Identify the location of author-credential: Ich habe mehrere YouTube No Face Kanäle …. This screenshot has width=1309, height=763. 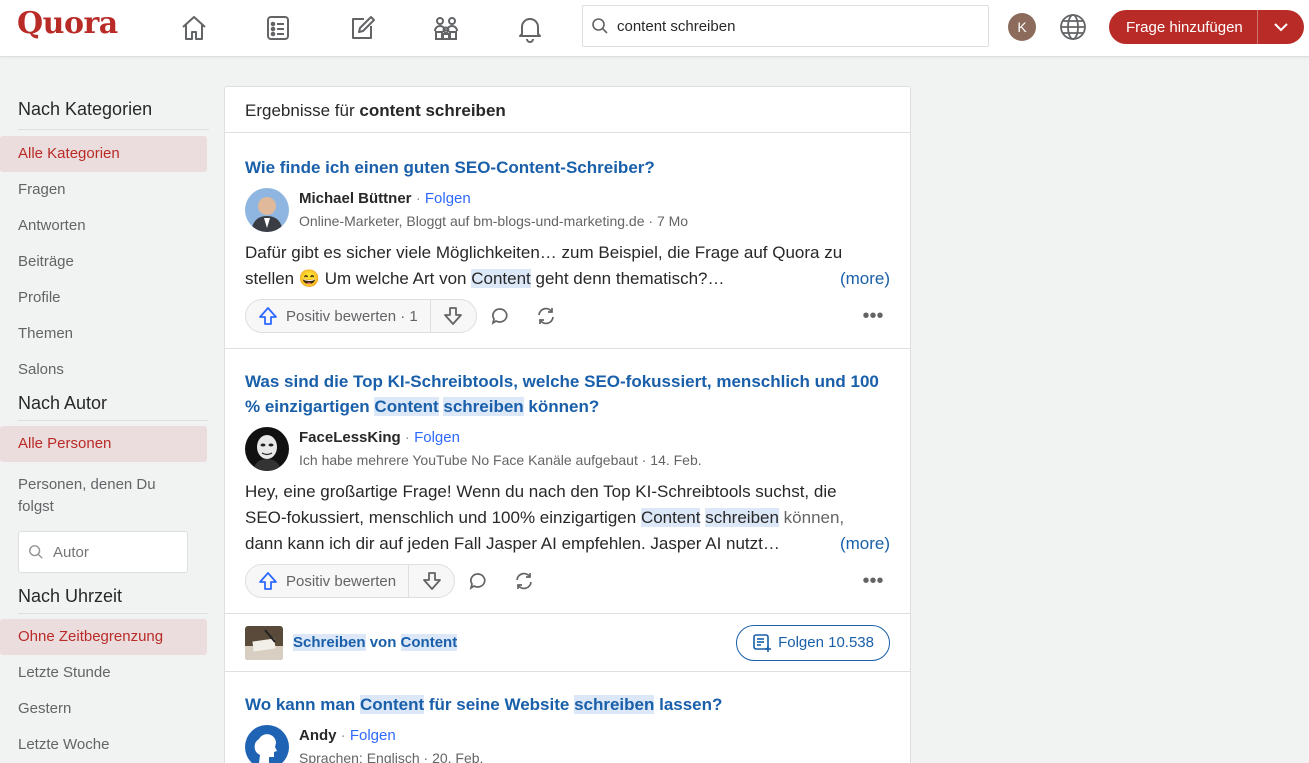
(500, 460).